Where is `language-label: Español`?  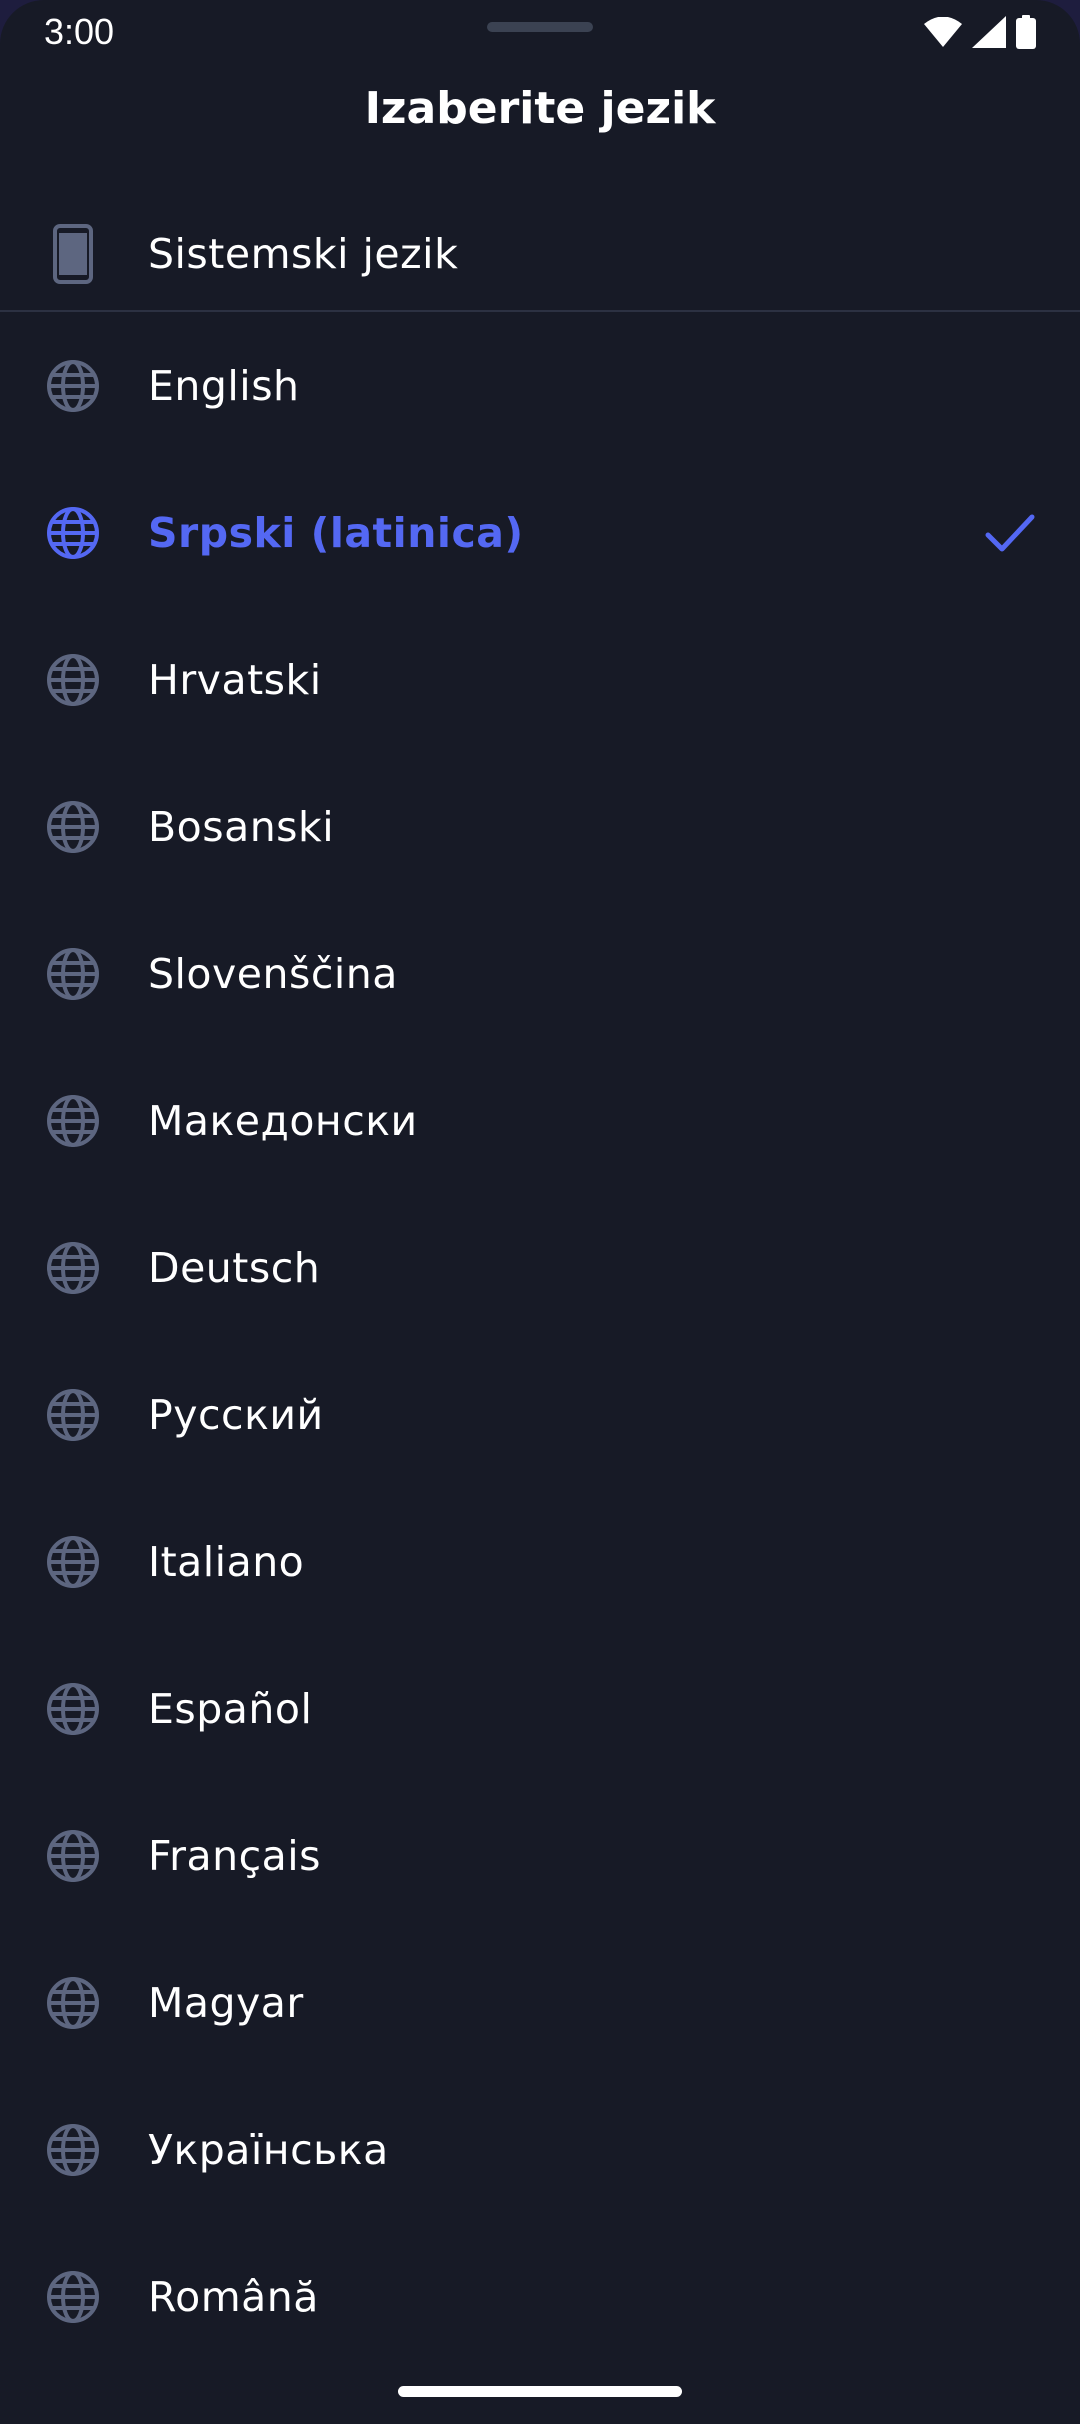
language-label: Español is located at coordinates (230, 1708).